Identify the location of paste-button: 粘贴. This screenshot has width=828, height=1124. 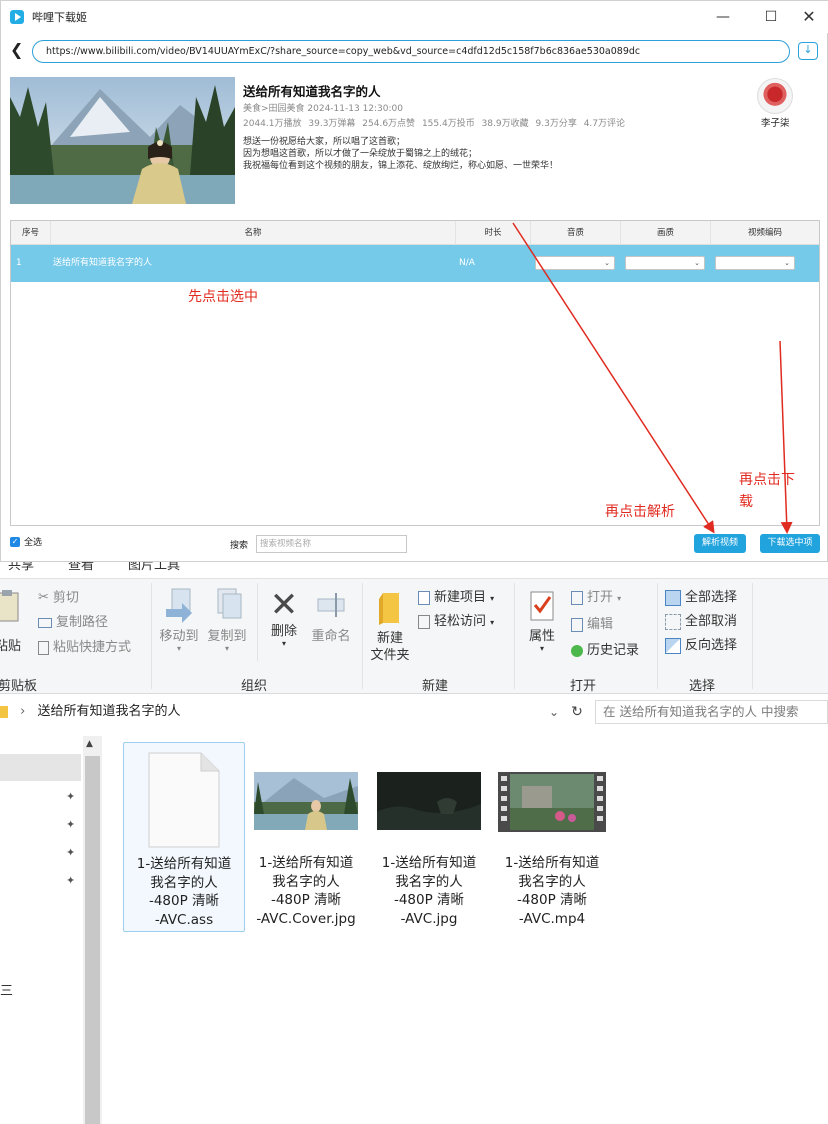
(14, 622).